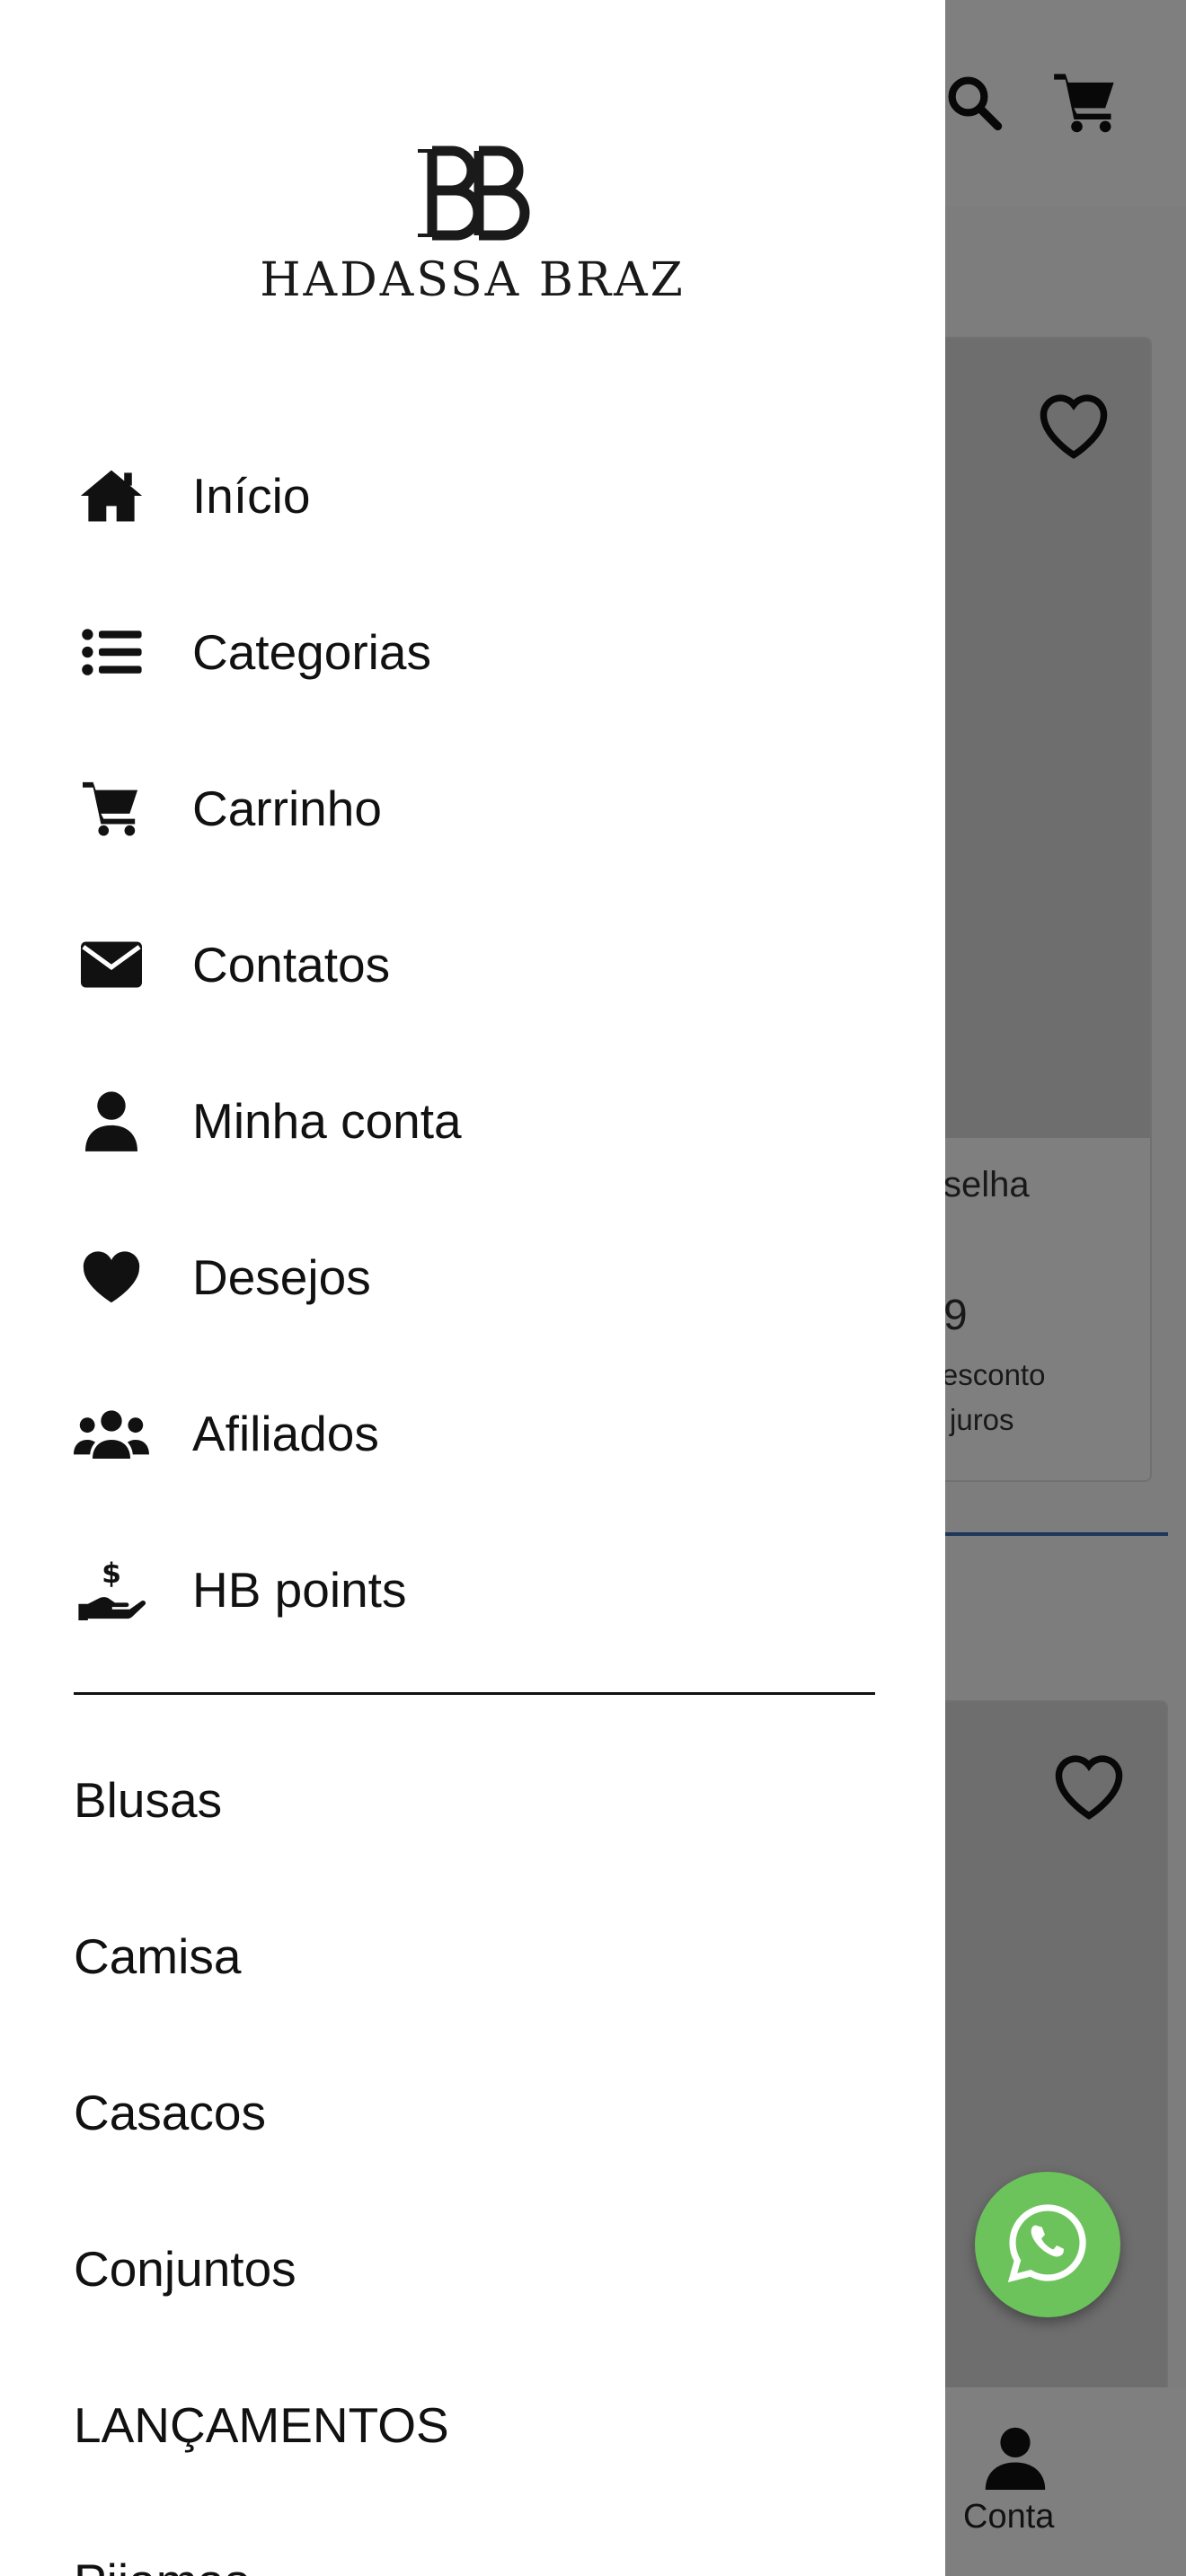 Image resolution: width=1186 pixels, height=2576 pixels. What do you see at coordinates (111, 808) in the screenshot?
I see `cart-icon` at bounding box center [111, 808].